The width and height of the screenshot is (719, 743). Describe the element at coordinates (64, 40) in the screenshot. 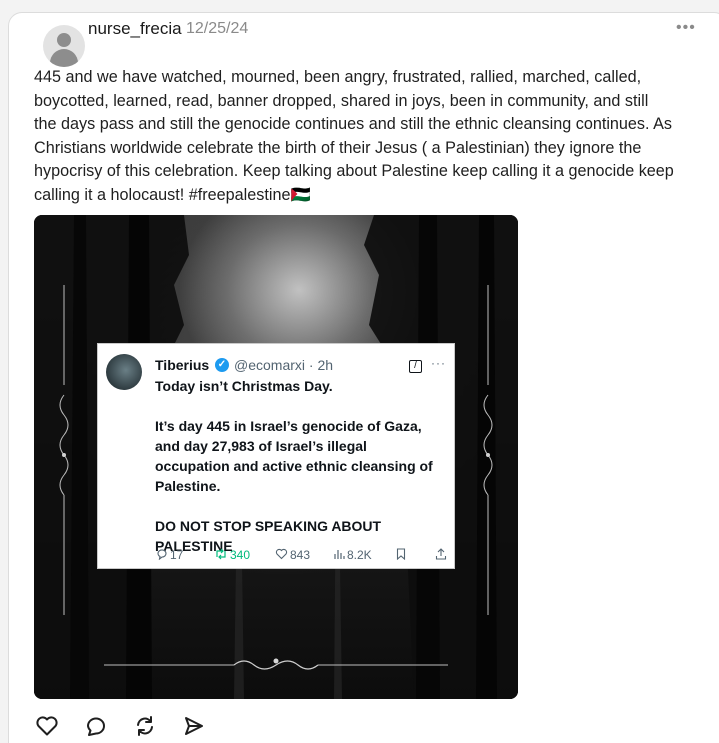

I see `avatar-head` at that location.